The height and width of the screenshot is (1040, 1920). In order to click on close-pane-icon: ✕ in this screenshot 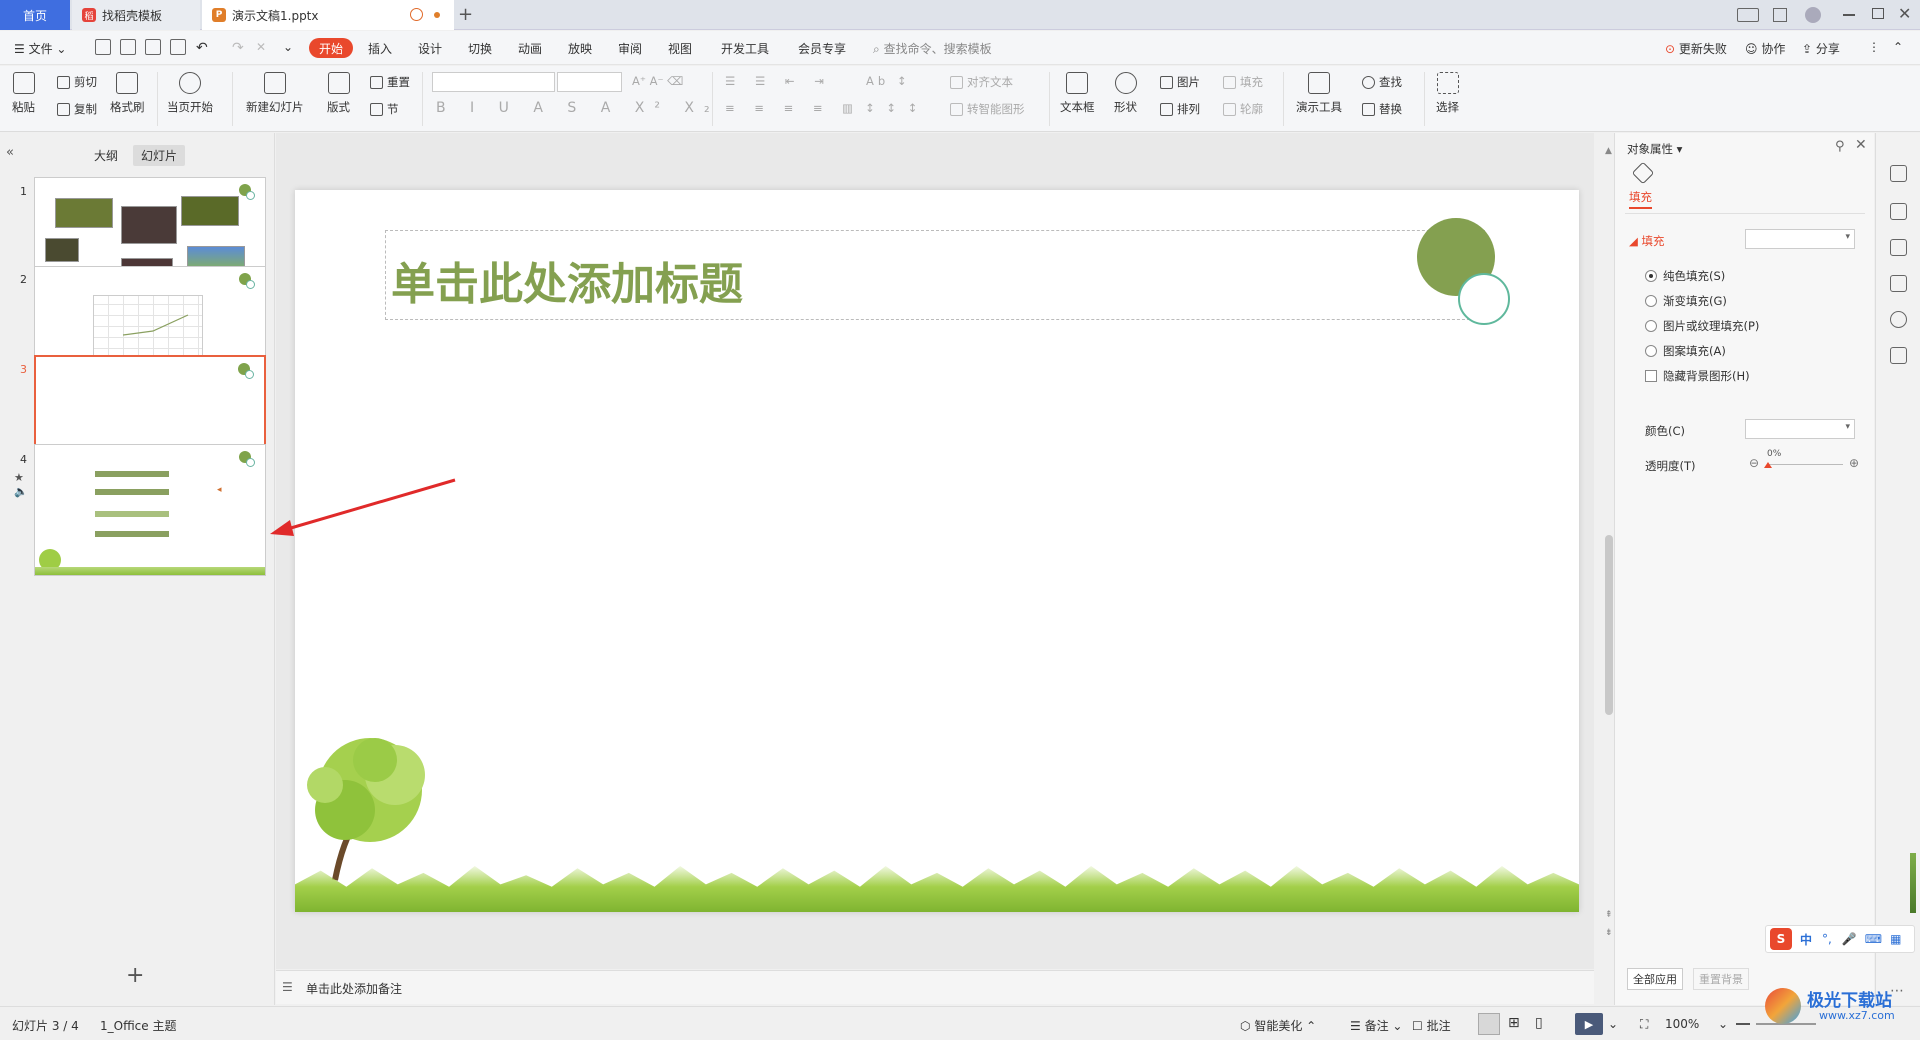, I will do `click(1861, 145)`.